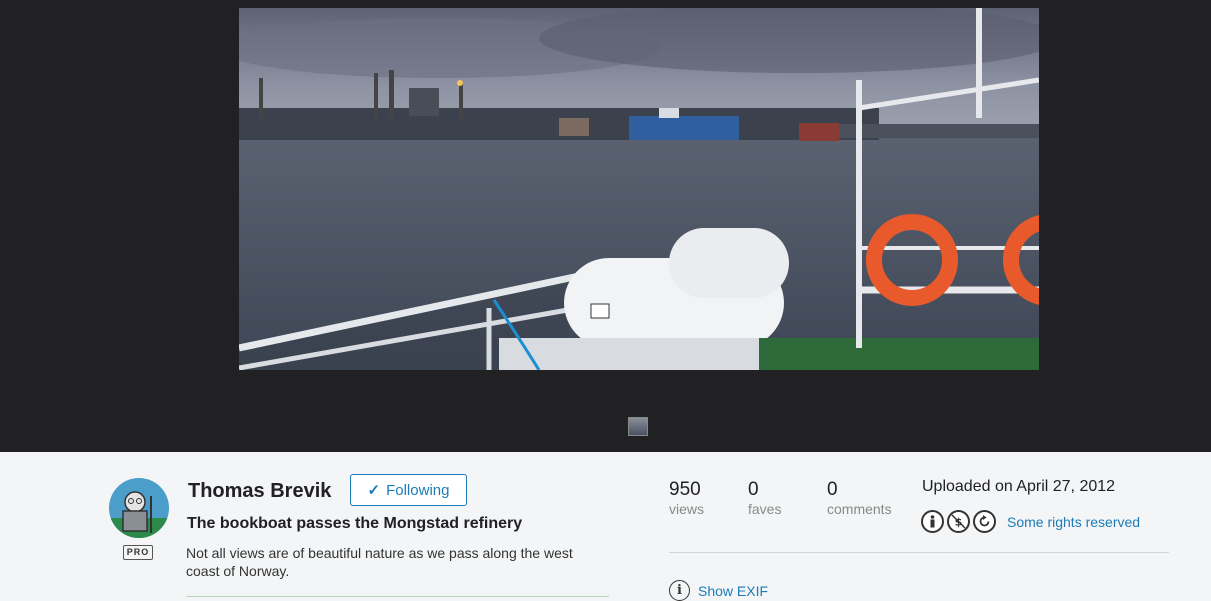  What do you see at coordinates (832, 489) in the screenshot?
I see `comments-count: 0` at bounding box center [832, 489].